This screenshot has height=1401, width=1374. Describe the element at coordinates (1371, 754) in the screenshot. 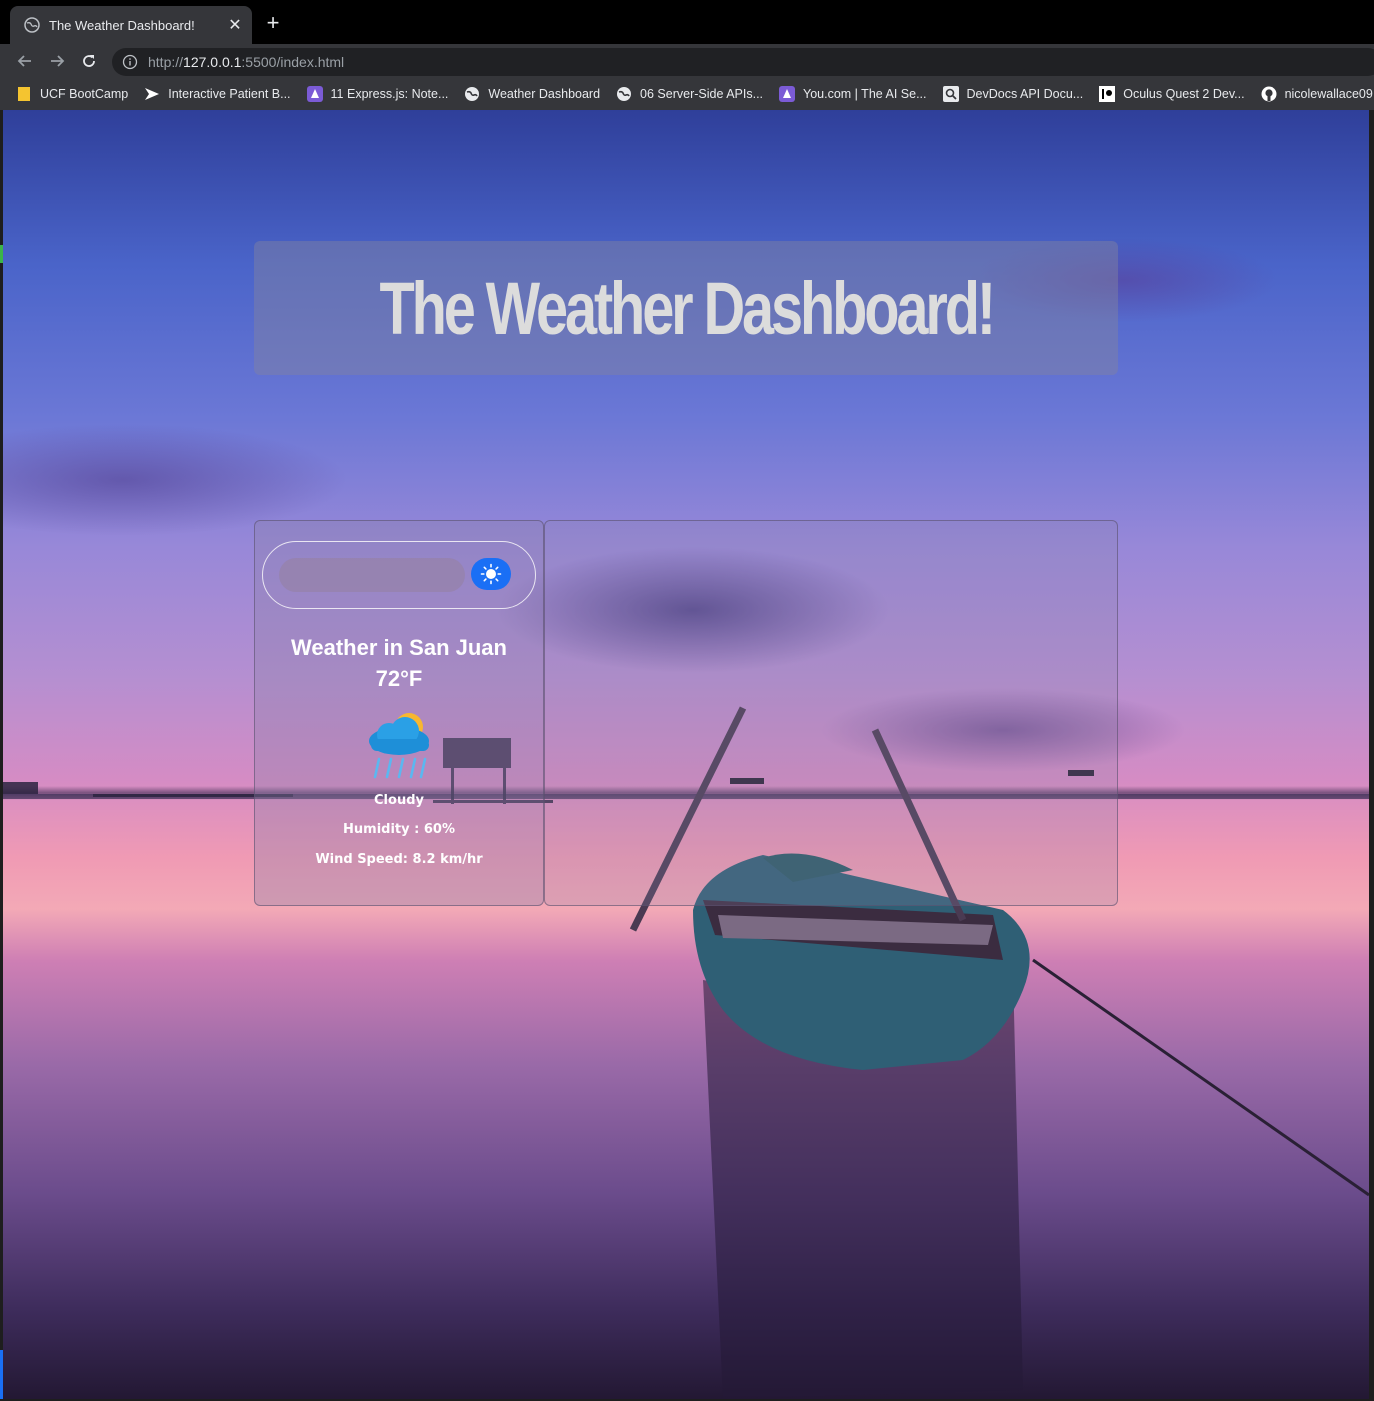

I see `scrollbar` at that location.